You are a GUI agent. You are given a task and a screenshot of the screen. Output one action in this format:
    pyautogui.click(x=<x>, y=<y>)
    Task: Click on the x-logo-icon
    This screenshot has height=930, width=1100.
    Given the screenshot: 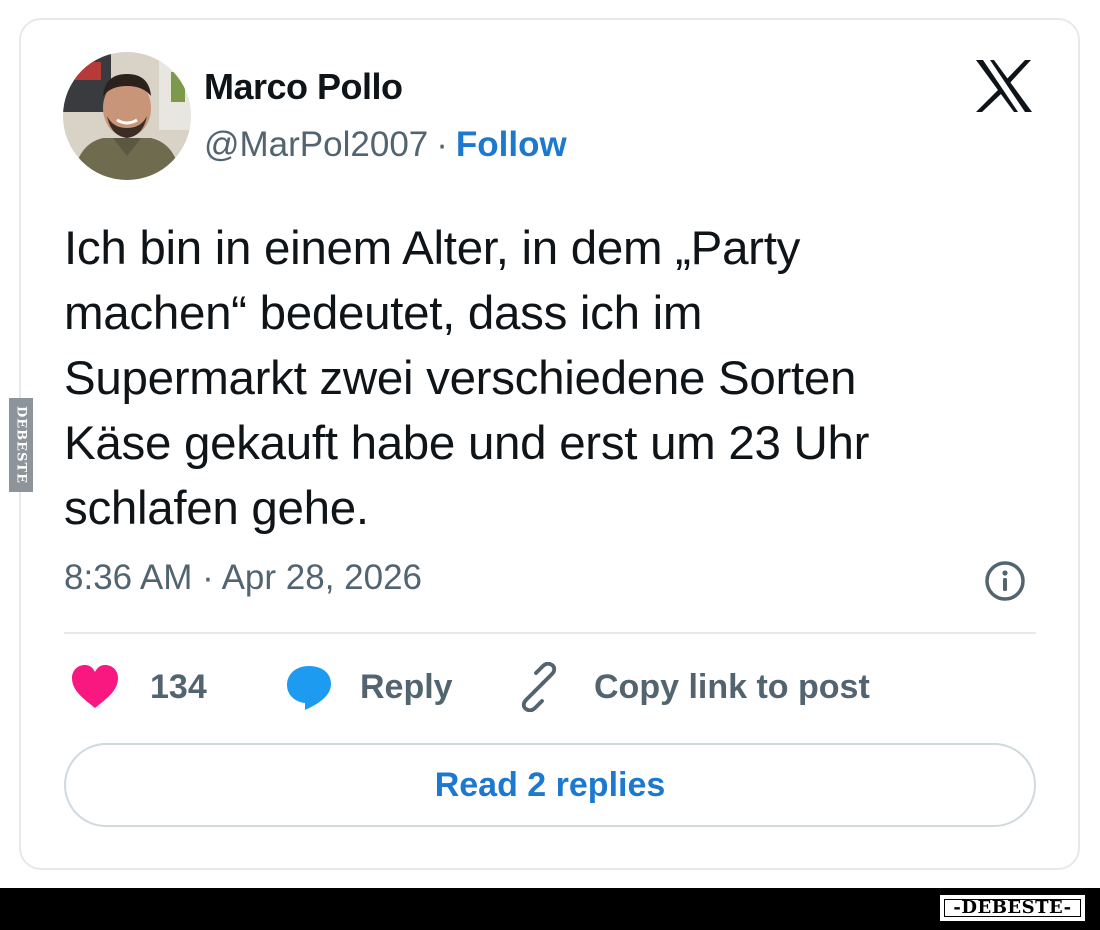 What is the action you would take?
    pyautogui.click(x=1004, y=86)
    